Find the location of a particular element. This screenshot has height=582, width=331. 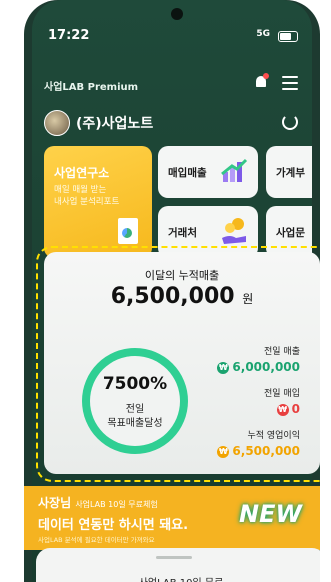

won-coin-green-icon: ₩ is located at coordinates (223, 367).